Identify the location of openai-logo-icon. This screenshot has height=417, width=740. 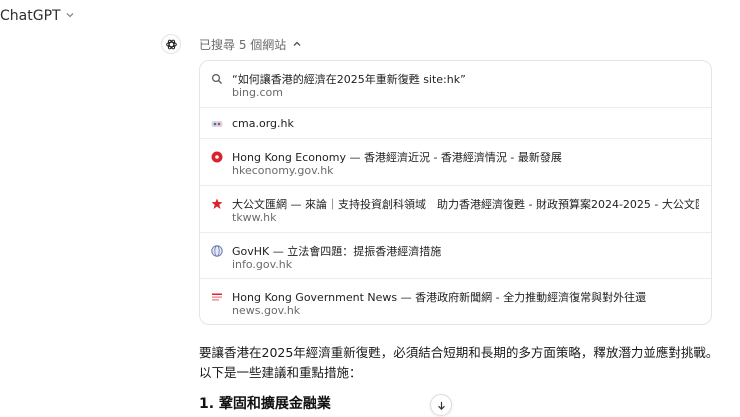
(171, 44).